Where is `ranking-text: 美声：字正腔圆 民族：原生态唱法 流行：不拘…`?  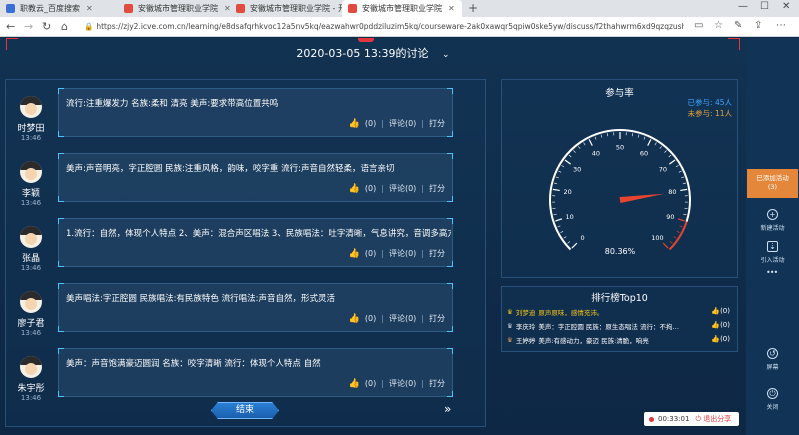 ranking-text: 美声：字正腔圆 民族：原生态唱法 流行：不拘… is located at coordinates (608, 327).